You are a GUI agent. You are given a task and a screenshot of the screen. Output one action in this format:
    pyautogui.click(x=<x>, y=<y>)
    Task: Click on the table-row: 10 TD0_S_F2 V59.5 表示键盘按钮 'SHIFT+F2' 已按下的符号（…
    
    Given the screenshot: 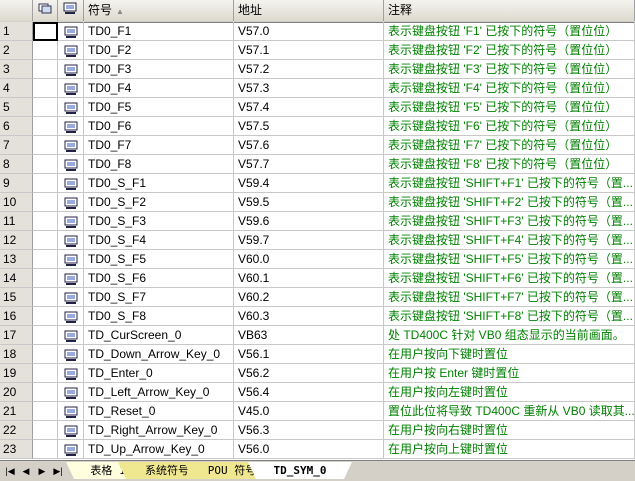 What is the action you would take?
    pyautogui.click(x=317, y=202)
    